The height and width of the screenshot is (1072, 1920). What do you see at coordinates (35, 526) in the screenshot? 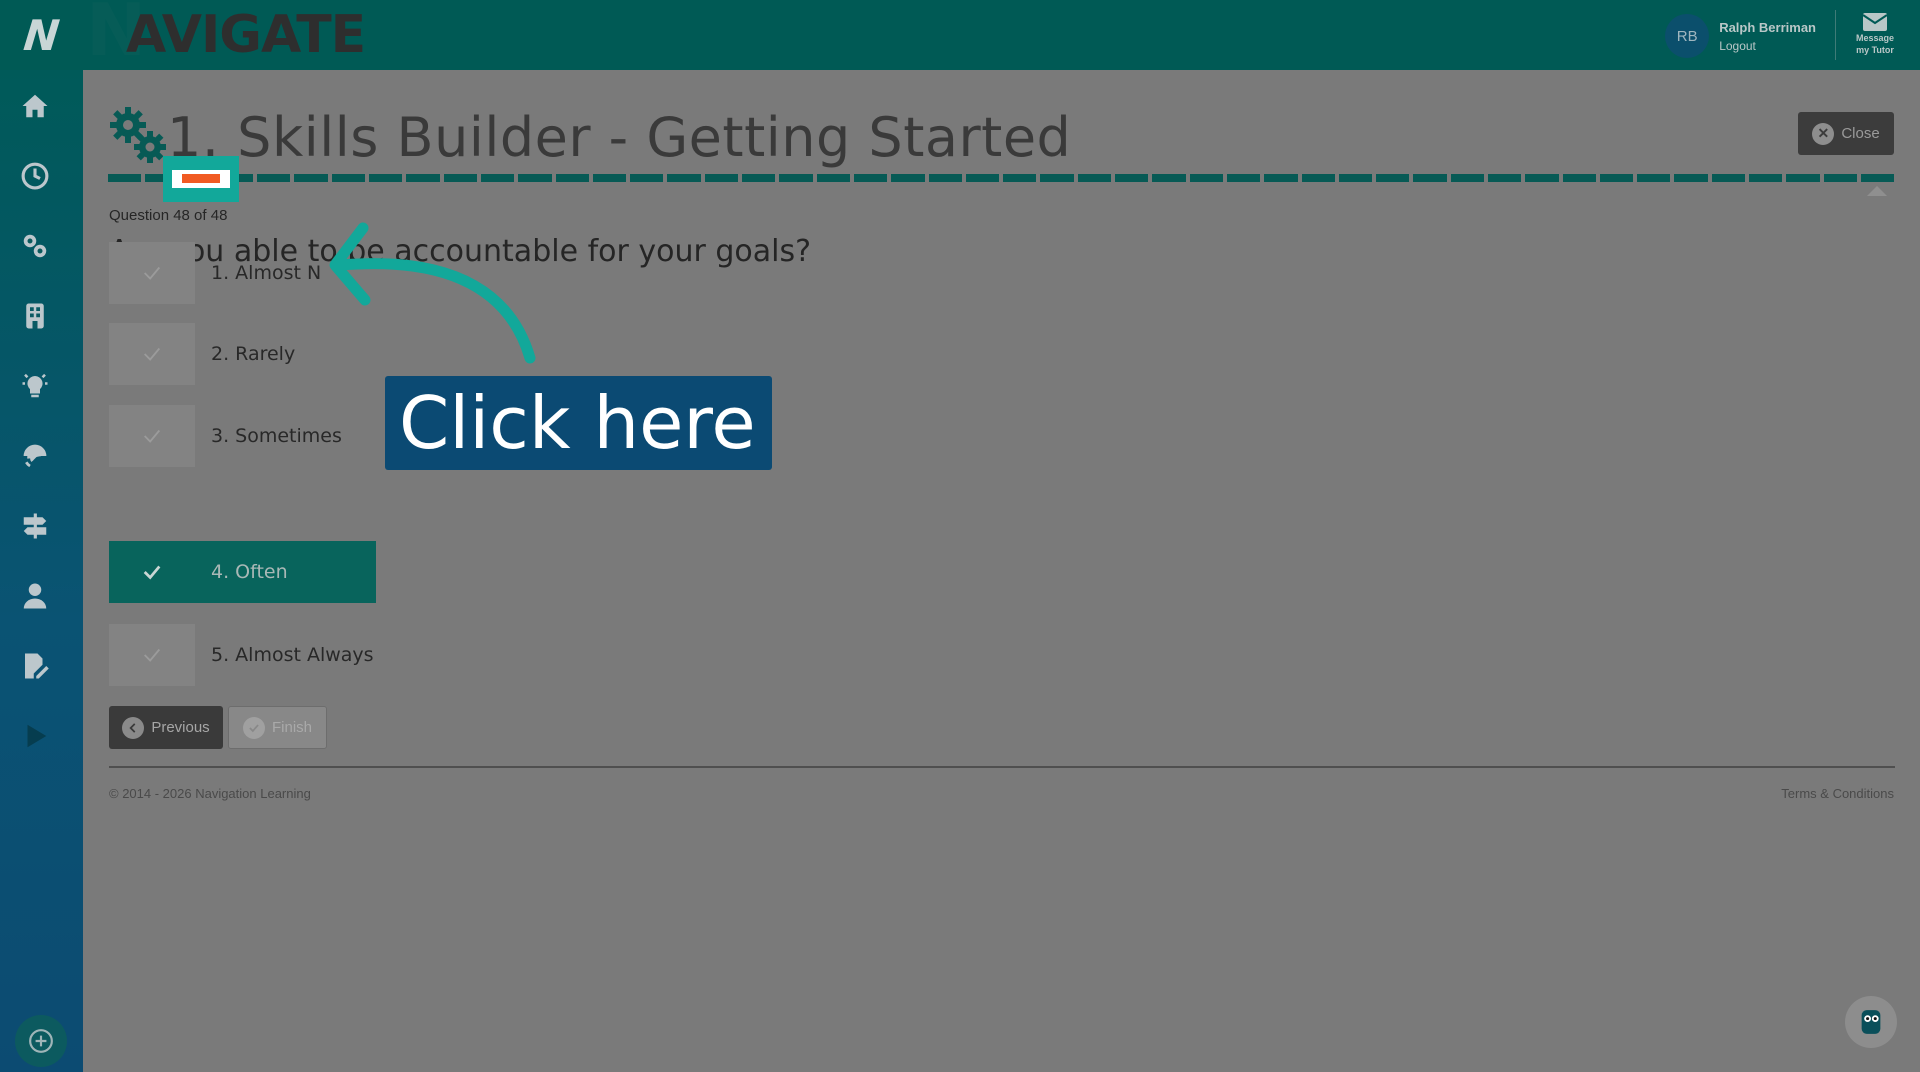
I see `signpost-icon` at bounding box center [35, 526].